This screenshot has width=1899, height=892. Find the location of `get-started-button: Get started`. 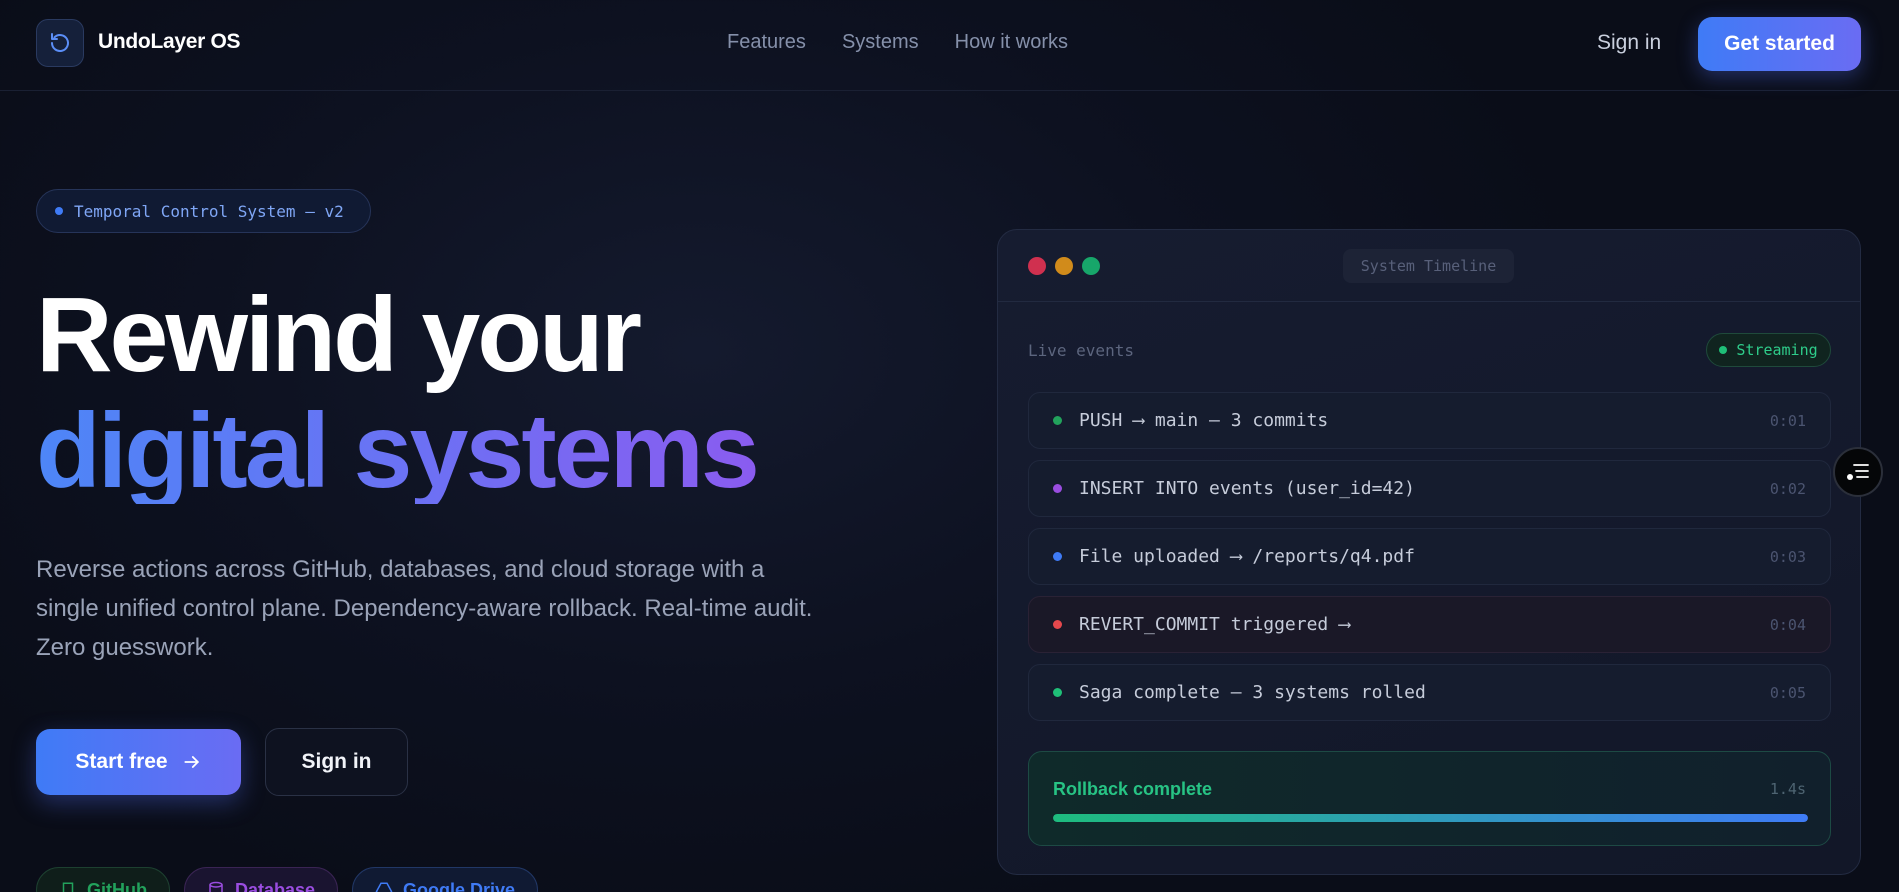

get-started-button: Get started is located at coordinates (1779, 44).